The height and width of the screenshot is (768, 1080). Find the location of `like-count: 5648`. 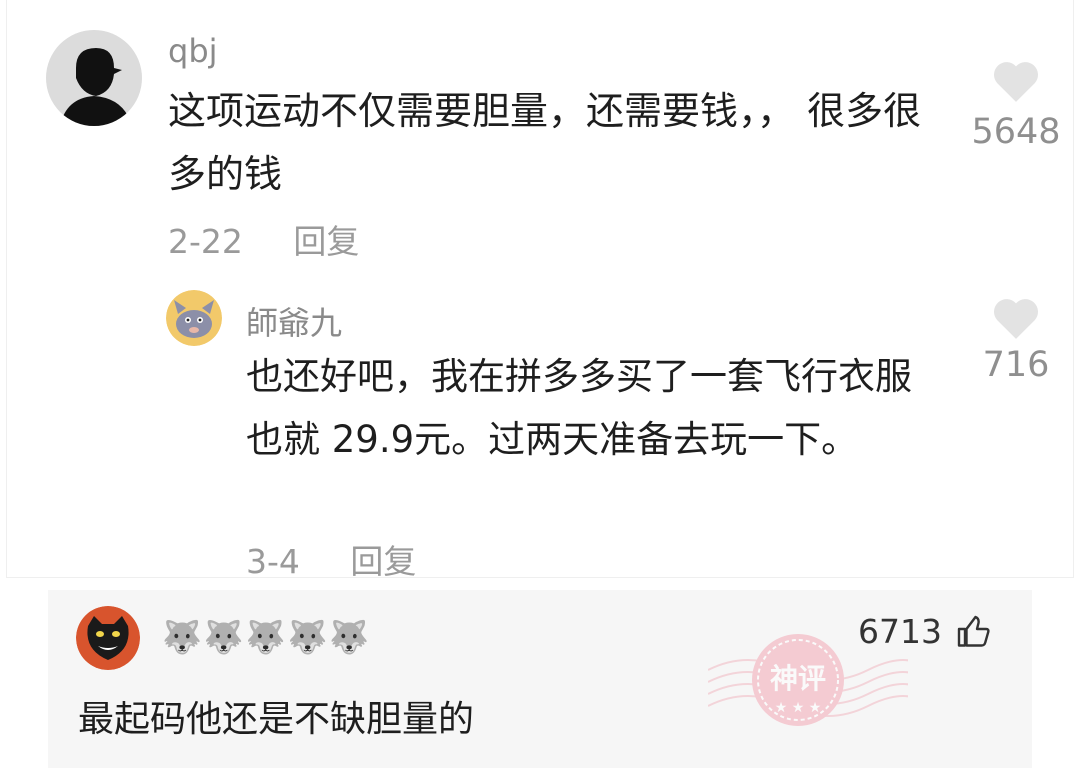

like-count: 5648 is located at coordinates (1016, 132).